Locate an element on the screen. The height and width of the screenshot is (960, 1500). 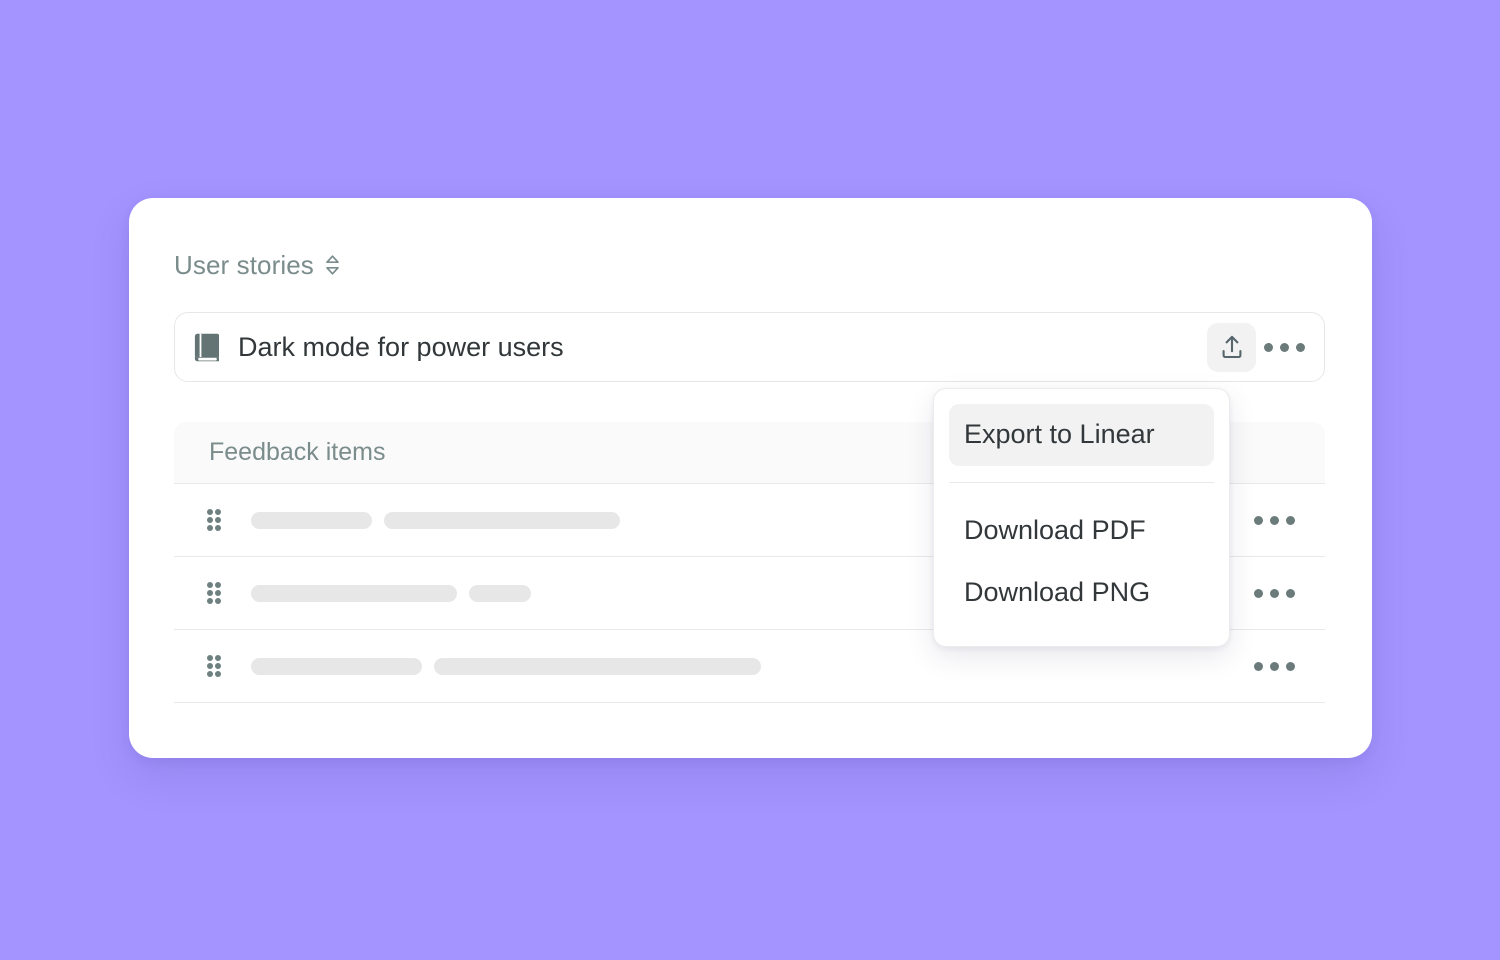
menu-divider is located at coordinates (1081, 482).